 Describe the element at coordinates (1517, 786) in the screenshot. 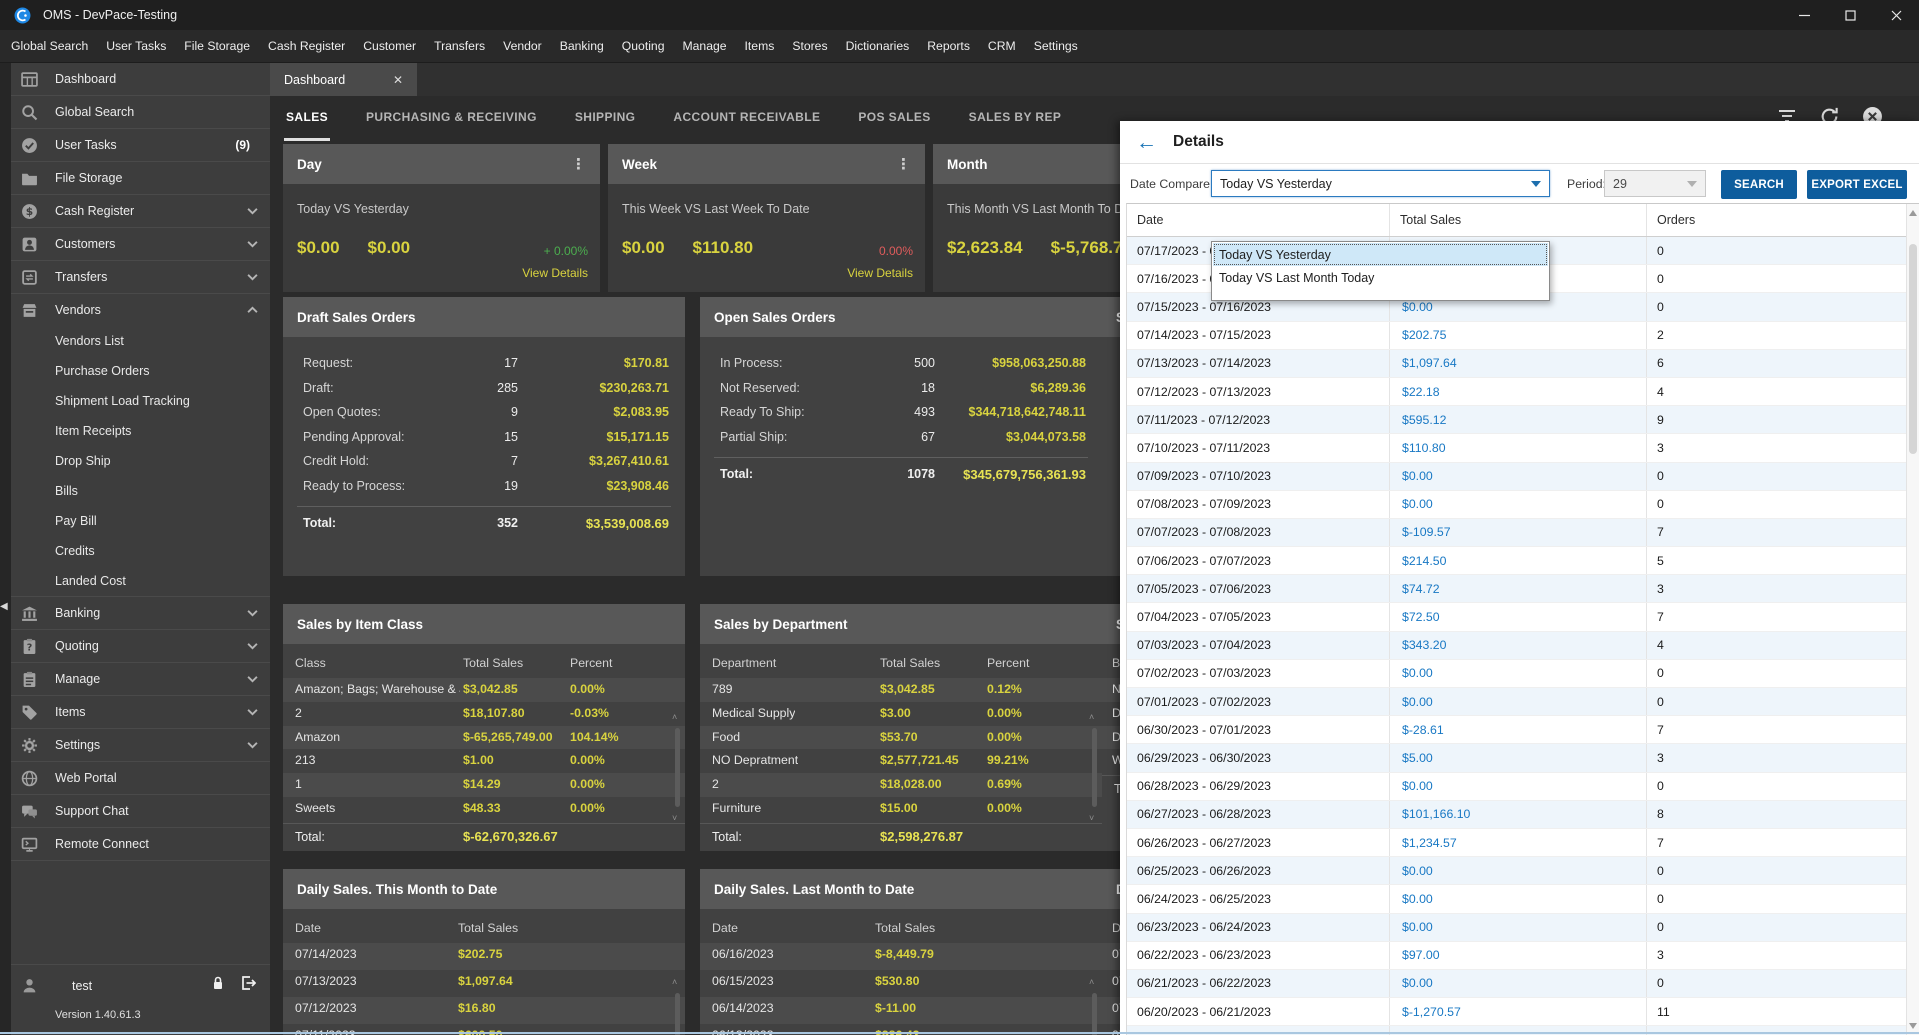

I see `details-table-row: 06/28/2023 - 06/29/2023 $0.00 0` at that location.